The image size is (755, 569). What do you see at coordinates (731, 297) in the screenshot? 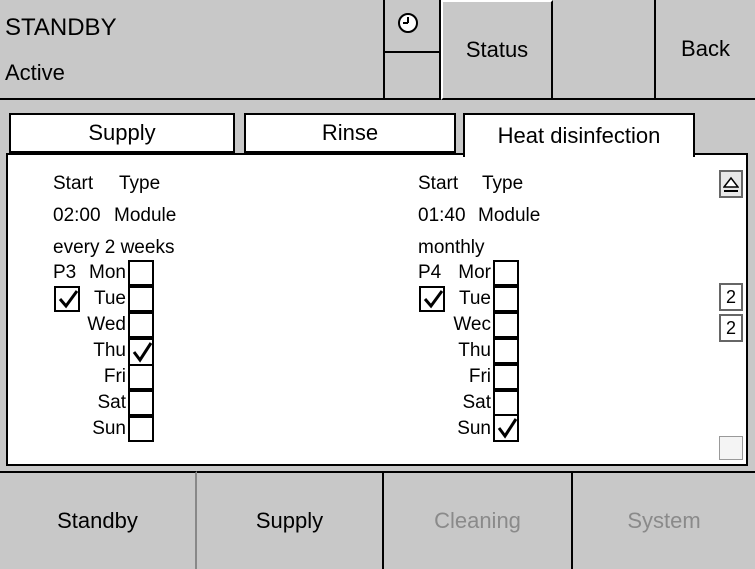
I see `page-current: 2` at bounding box center [731, 297].